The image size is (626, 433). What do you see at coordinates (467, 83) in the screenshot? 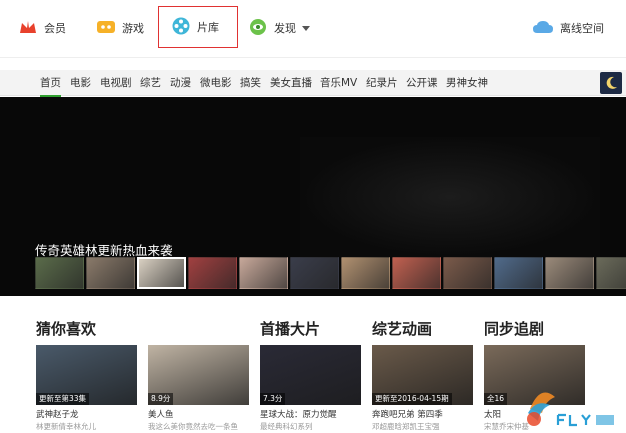
I see `tab-idols: 男神女神` at bounding box center [467, 83].